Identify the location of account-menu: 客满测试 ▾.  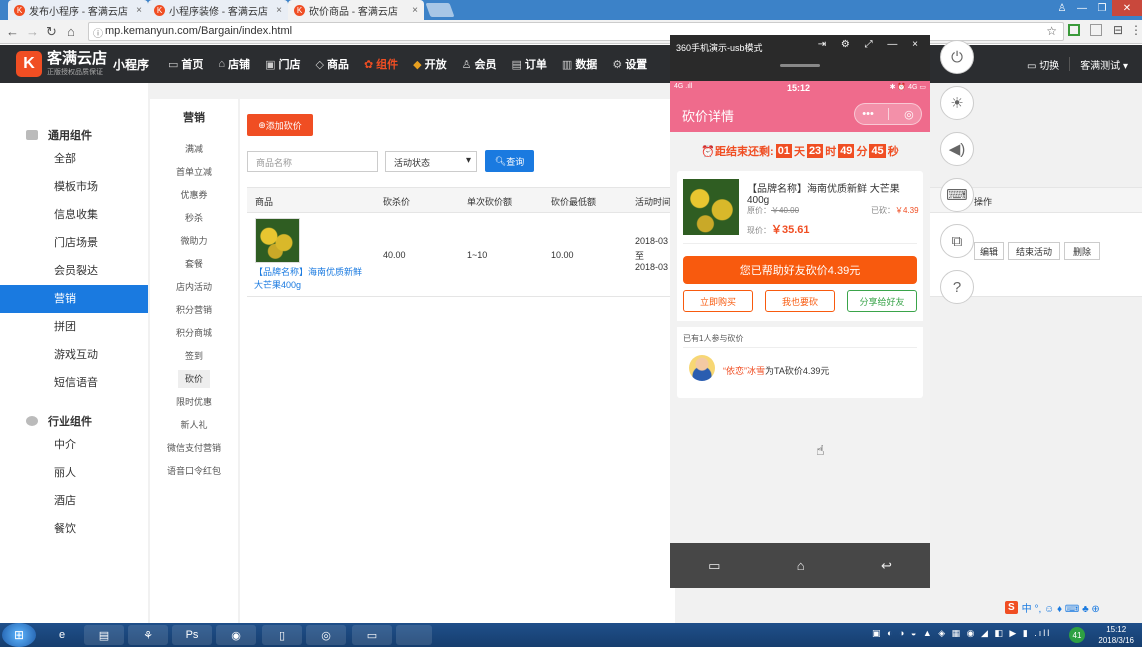
(1104, 64).